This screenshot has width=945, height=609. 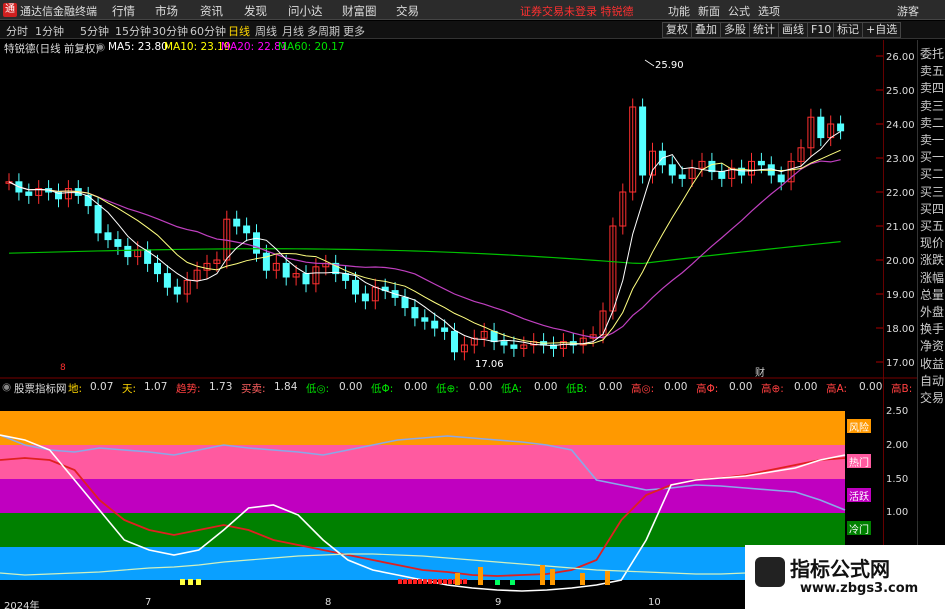 What do you see at coordinates (764, 30) in the screenshot?
I see `stats-button: 统计` at bounding box center [764, 30].